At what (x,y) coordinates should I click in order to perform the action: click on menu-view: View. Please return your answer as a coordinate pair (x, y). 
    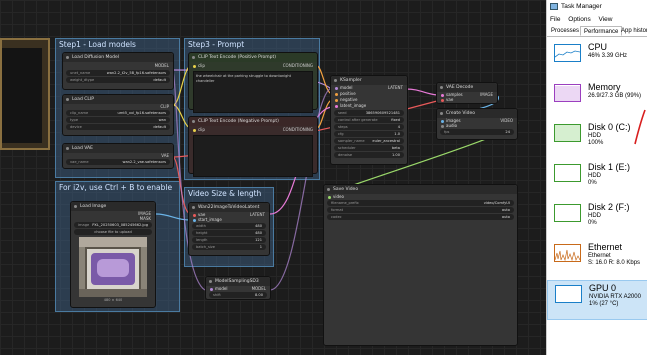
    Looking at the image, I should click on (606, 19).